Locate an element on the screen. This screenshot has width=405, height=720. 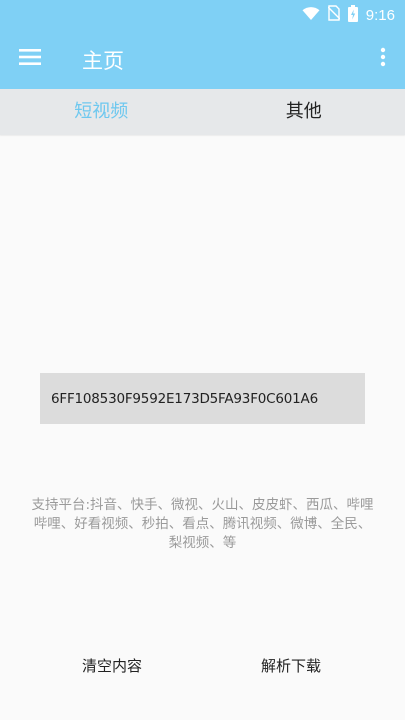
url-input: 6FF108530F9592E173D5FA93F0C601A6 is located at coordinates (202, 398).